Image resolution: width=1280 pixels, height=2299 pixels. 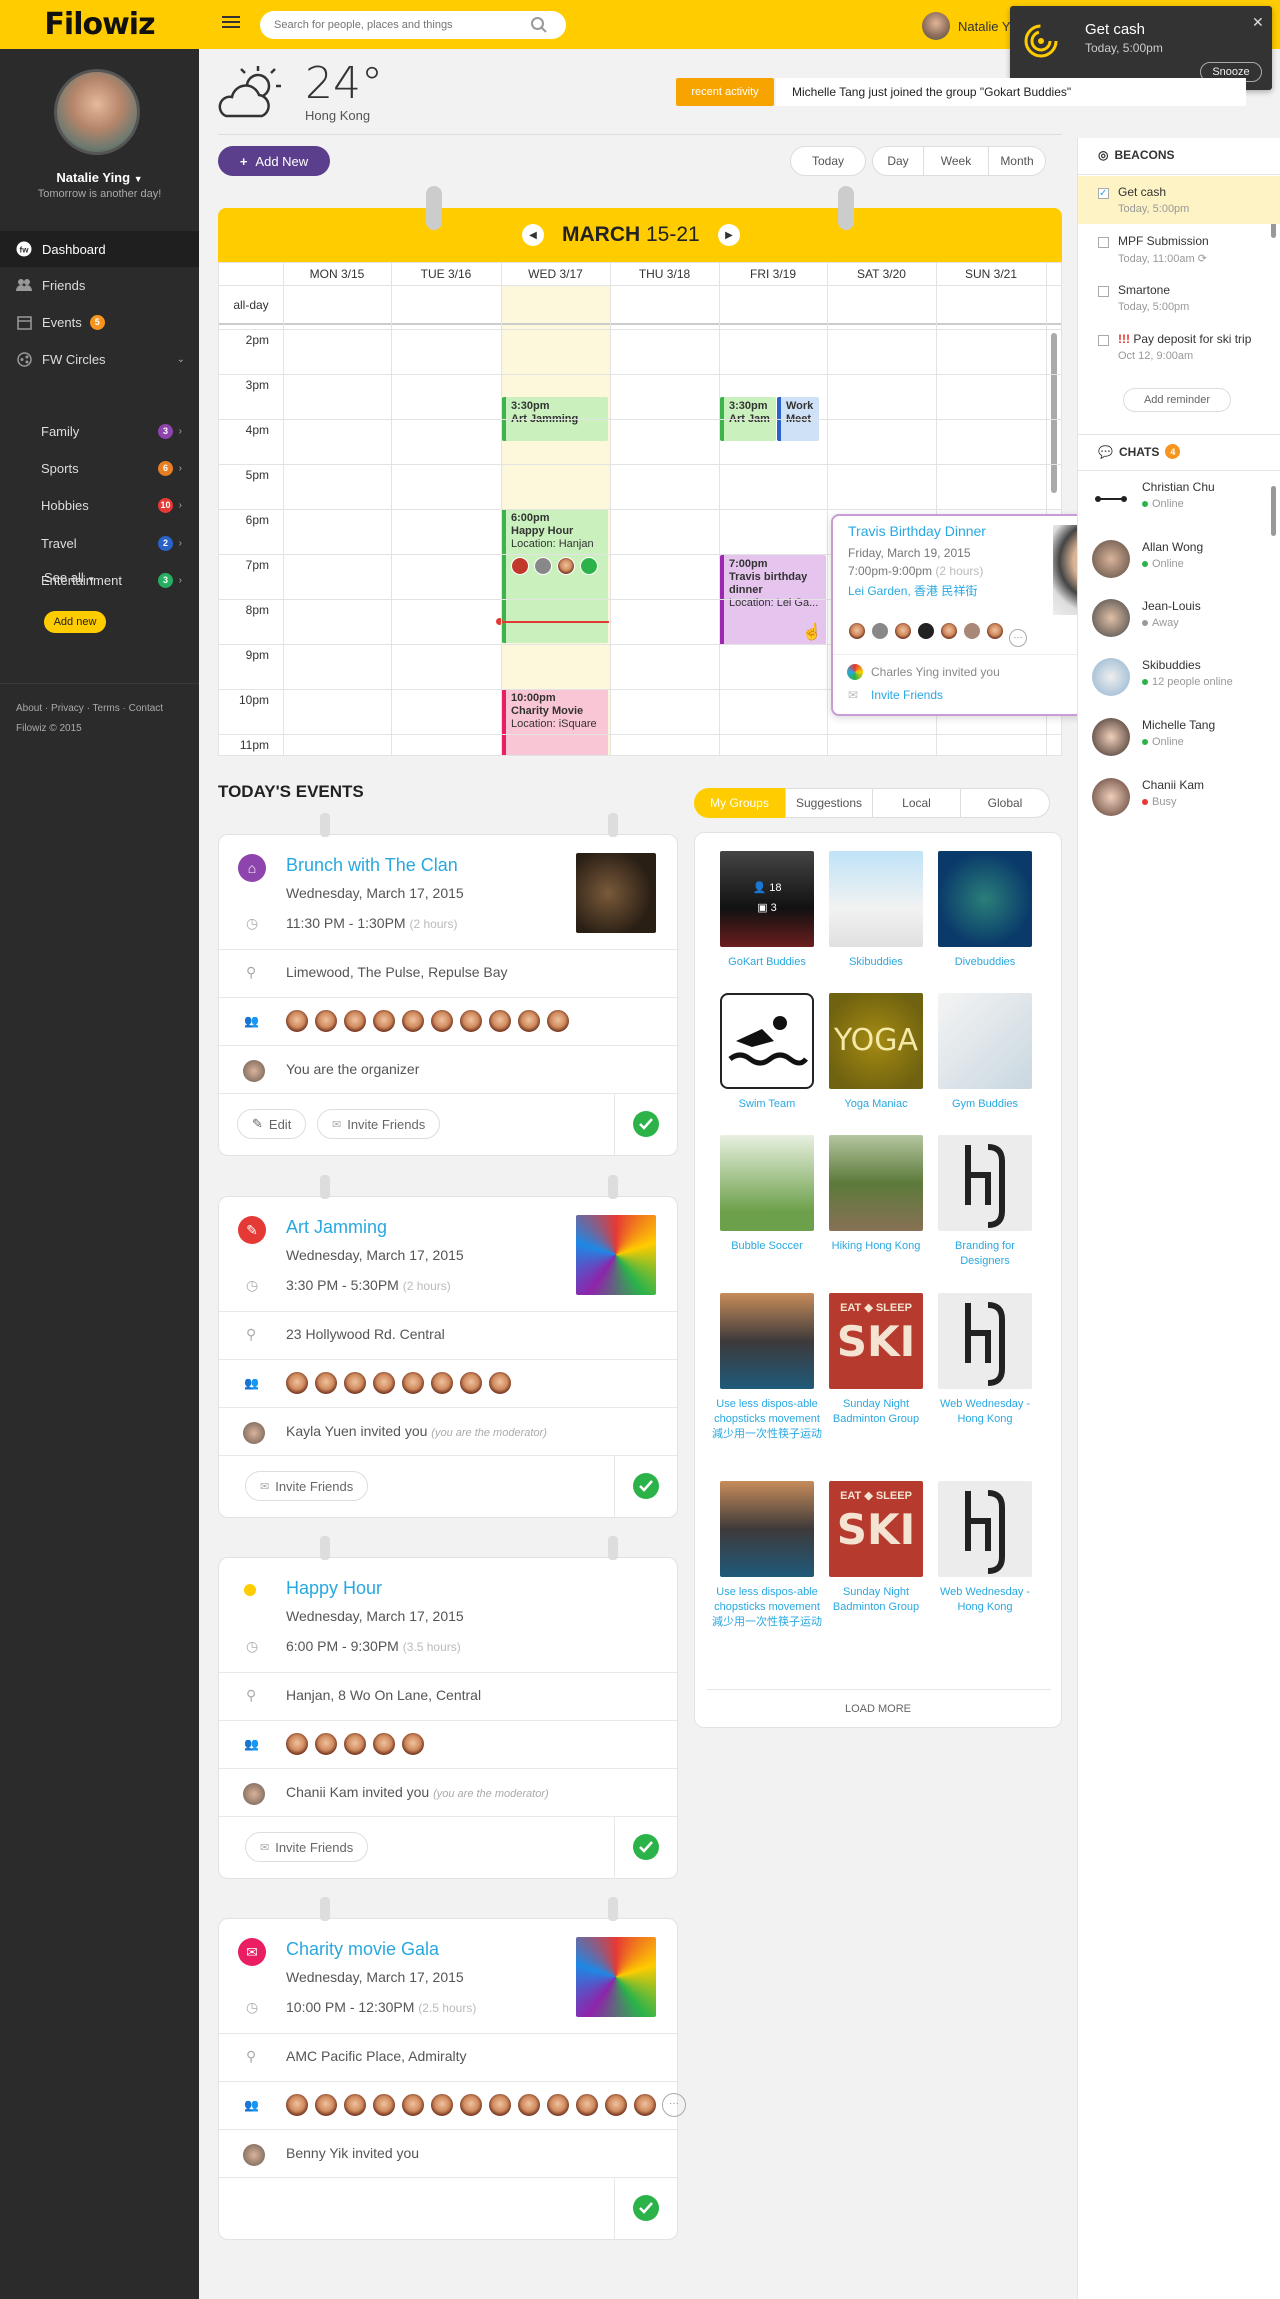 I want to click on add-circle-button: Add new, so click(x=75, y=622).